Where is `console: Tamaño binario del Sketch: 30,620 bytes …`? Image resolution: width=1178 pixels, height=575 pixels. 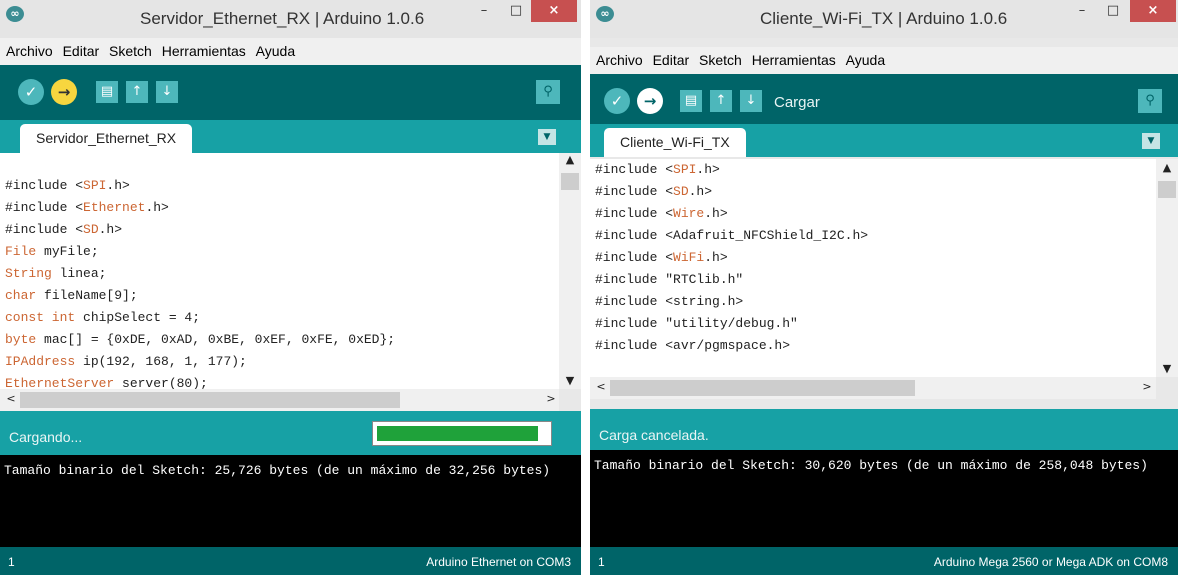
console: Tamaño binario del Sketch: 30,620 bytes … is located at coordinates (884, 498).